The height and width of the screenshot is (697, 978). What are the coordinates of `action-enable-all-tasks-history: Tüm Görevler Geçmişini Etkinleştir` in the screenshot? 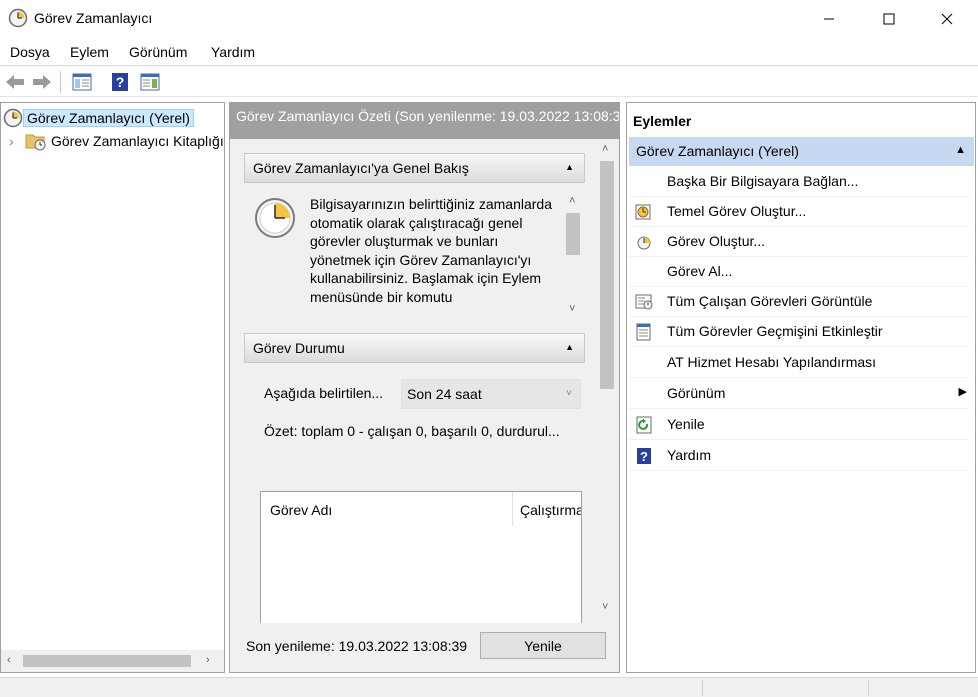 It's located at (799, 332).